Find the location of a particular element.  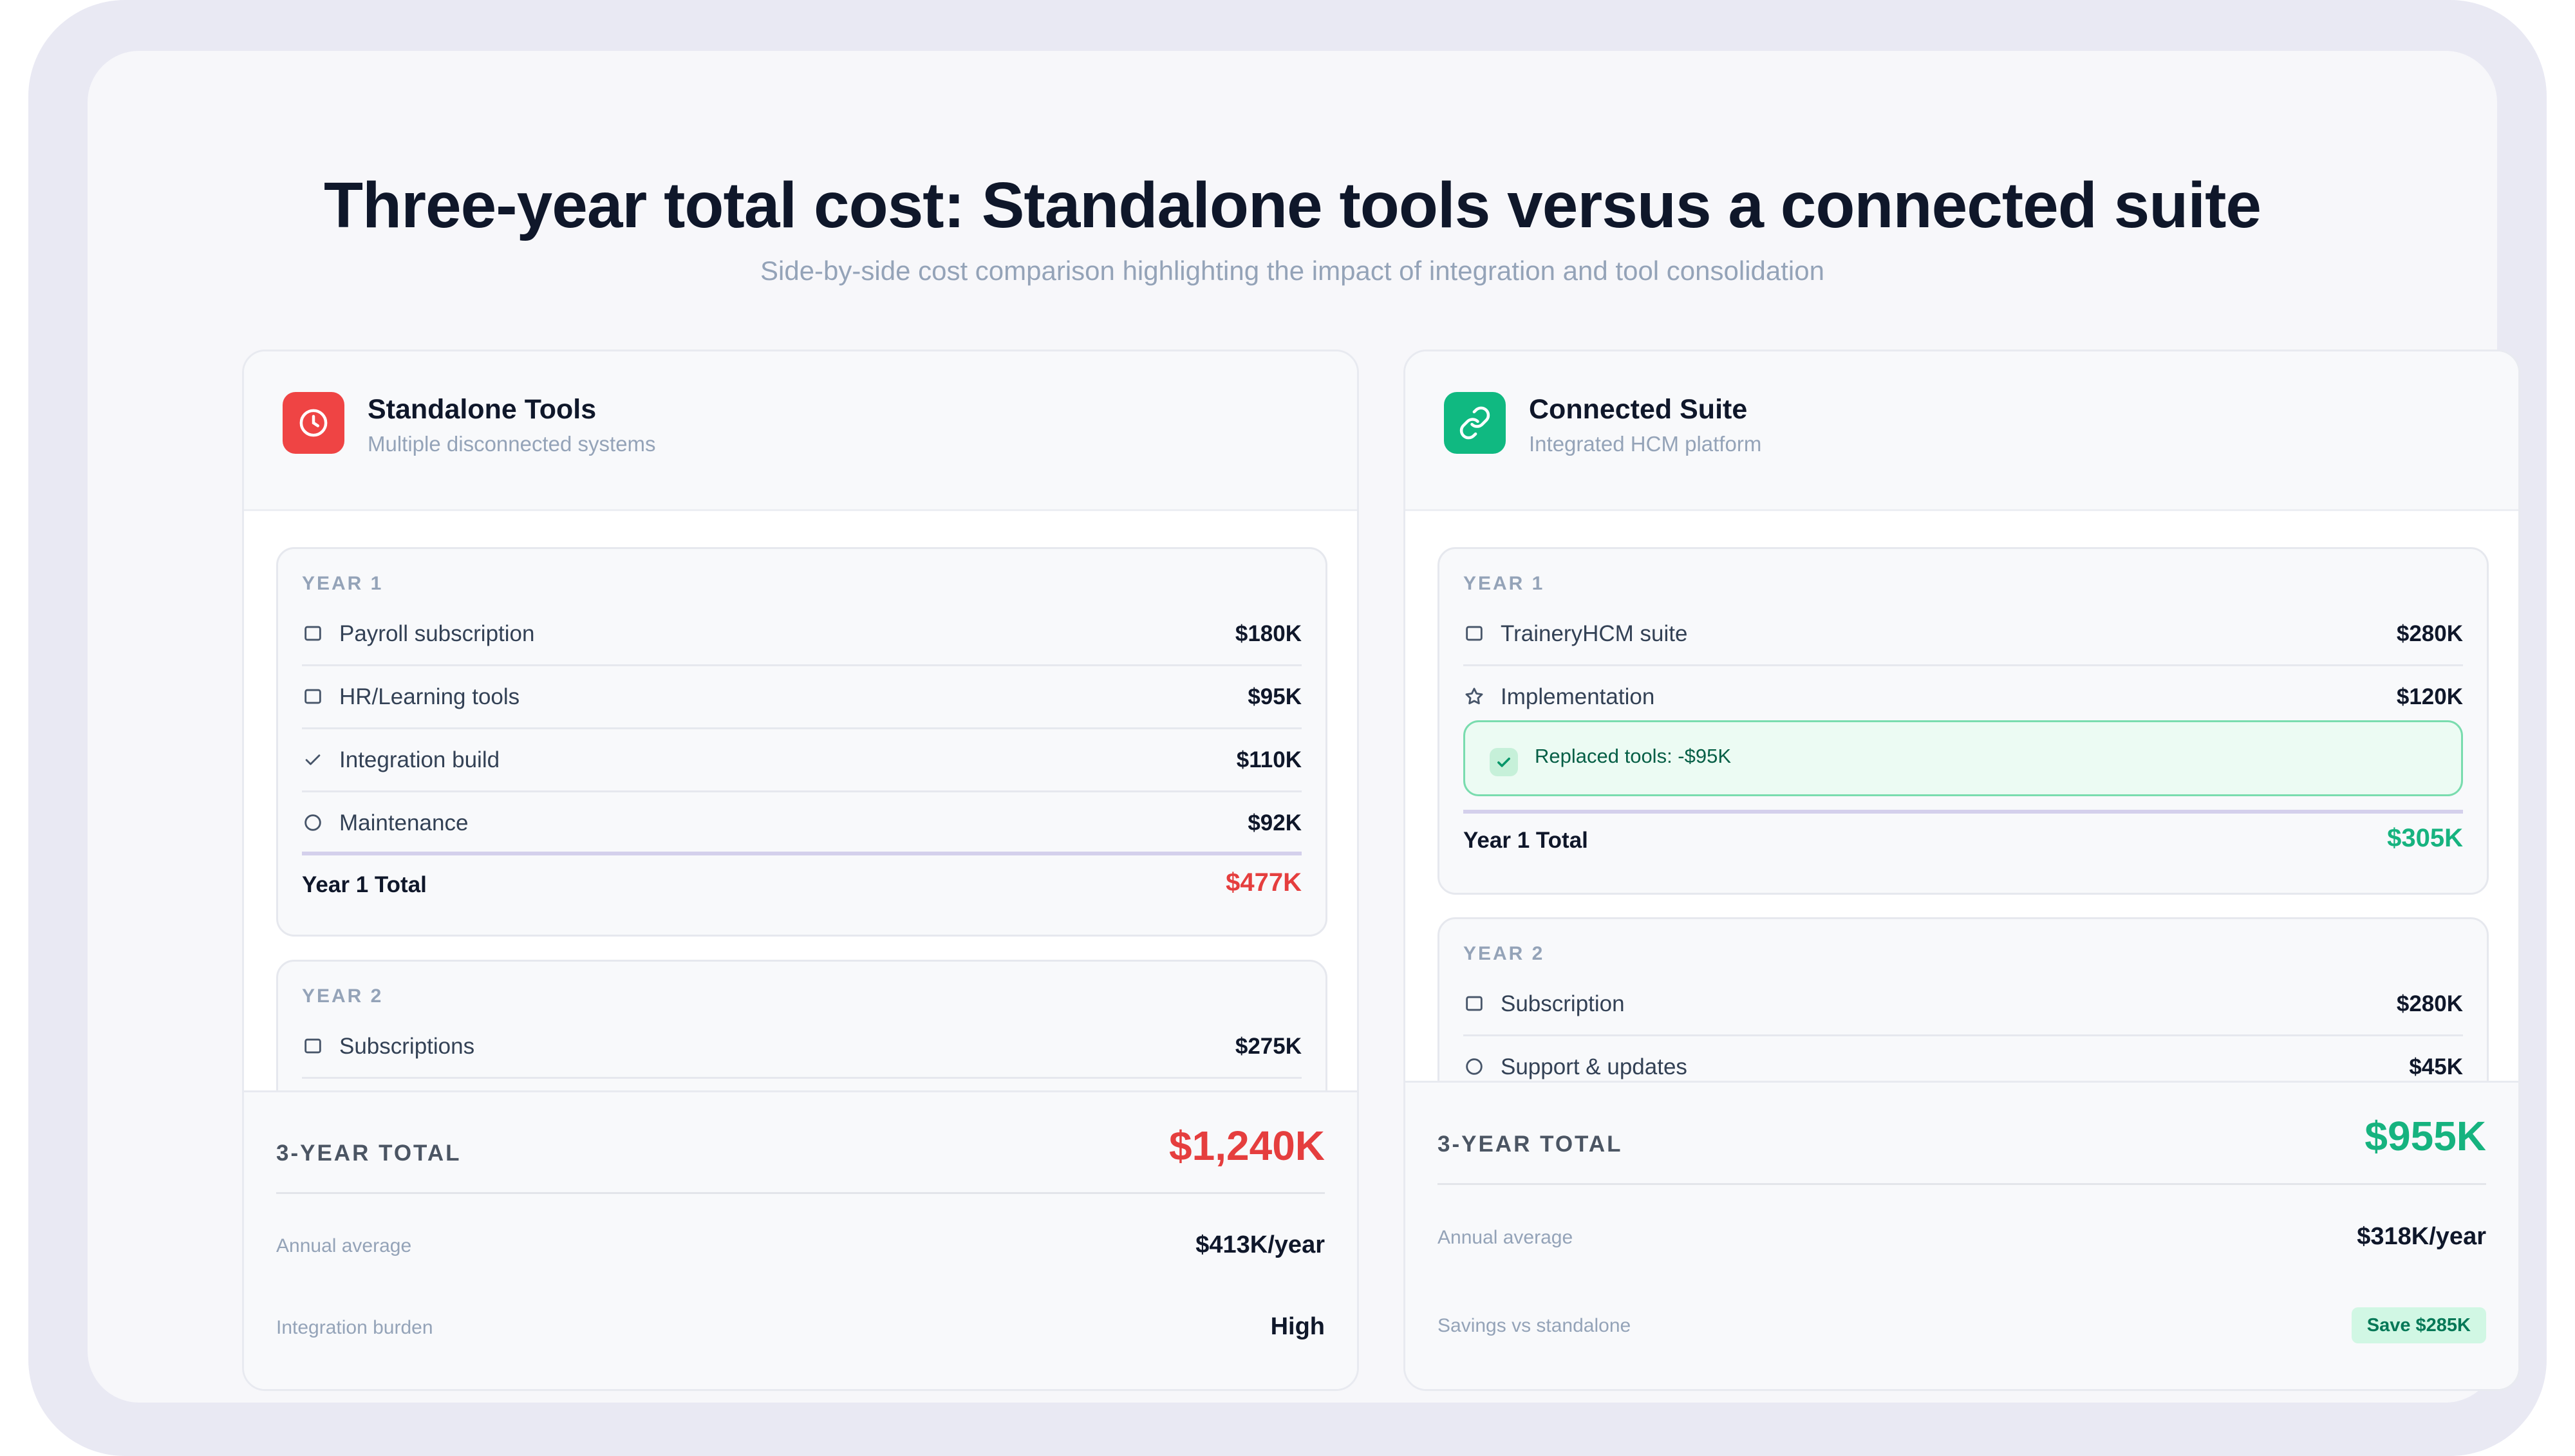

star-icon is located at coordinates (1474, 696).